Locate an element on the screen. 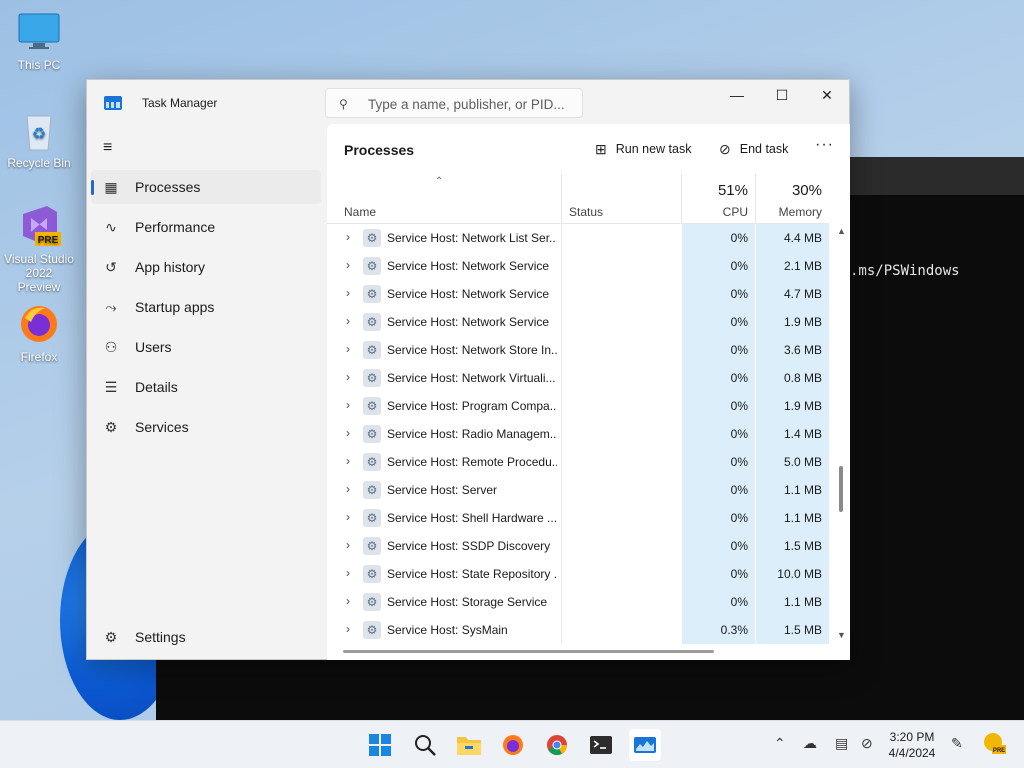  system-clock: 3:20 PM 4/4/2024 is located at coordinates (912, 745).